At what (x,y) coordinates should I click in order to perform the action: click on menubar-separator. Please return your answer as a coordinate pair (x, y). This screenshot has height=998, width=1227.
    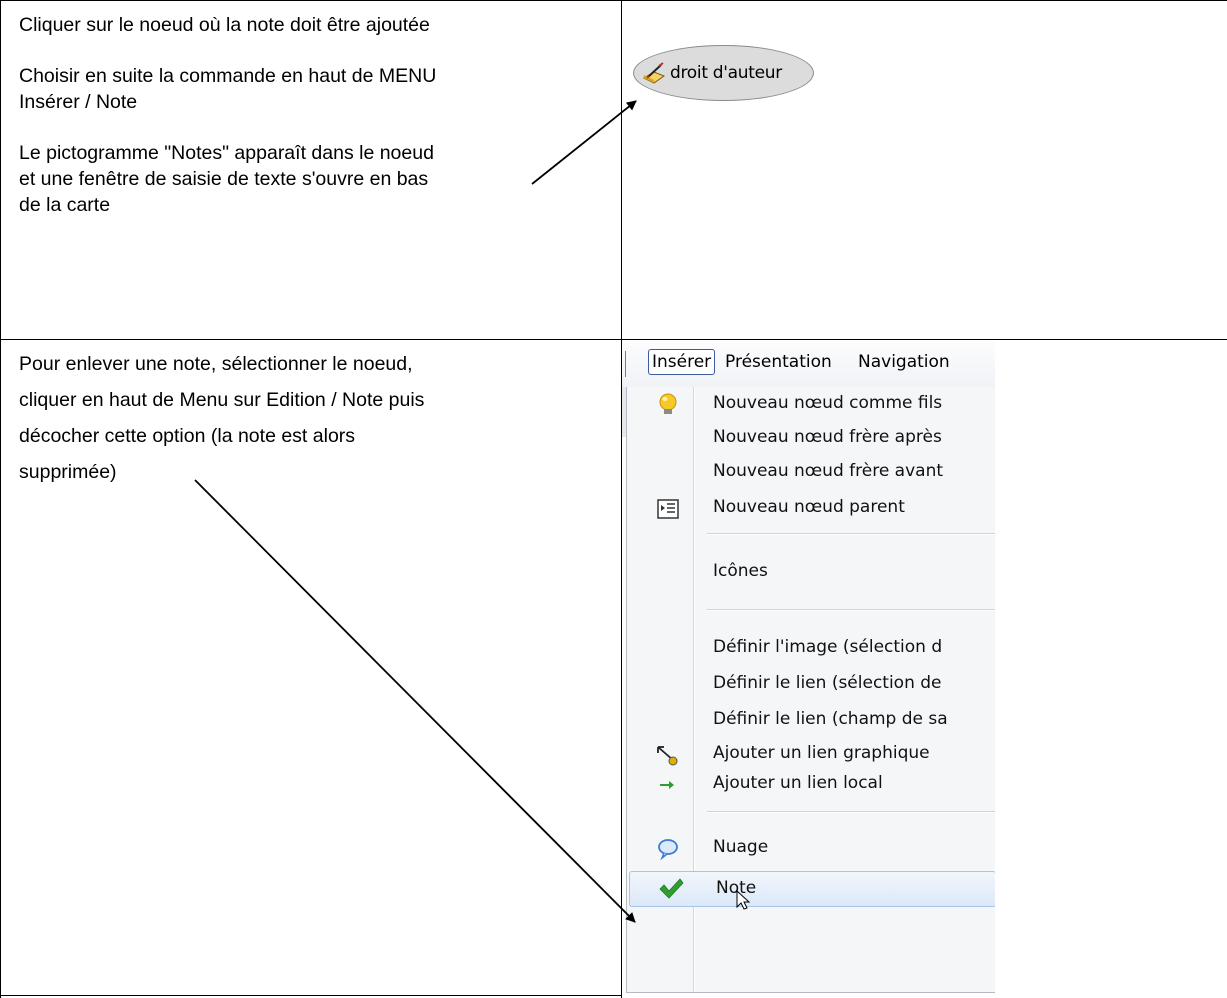
    Looking at the image, I should click on (625, 364).